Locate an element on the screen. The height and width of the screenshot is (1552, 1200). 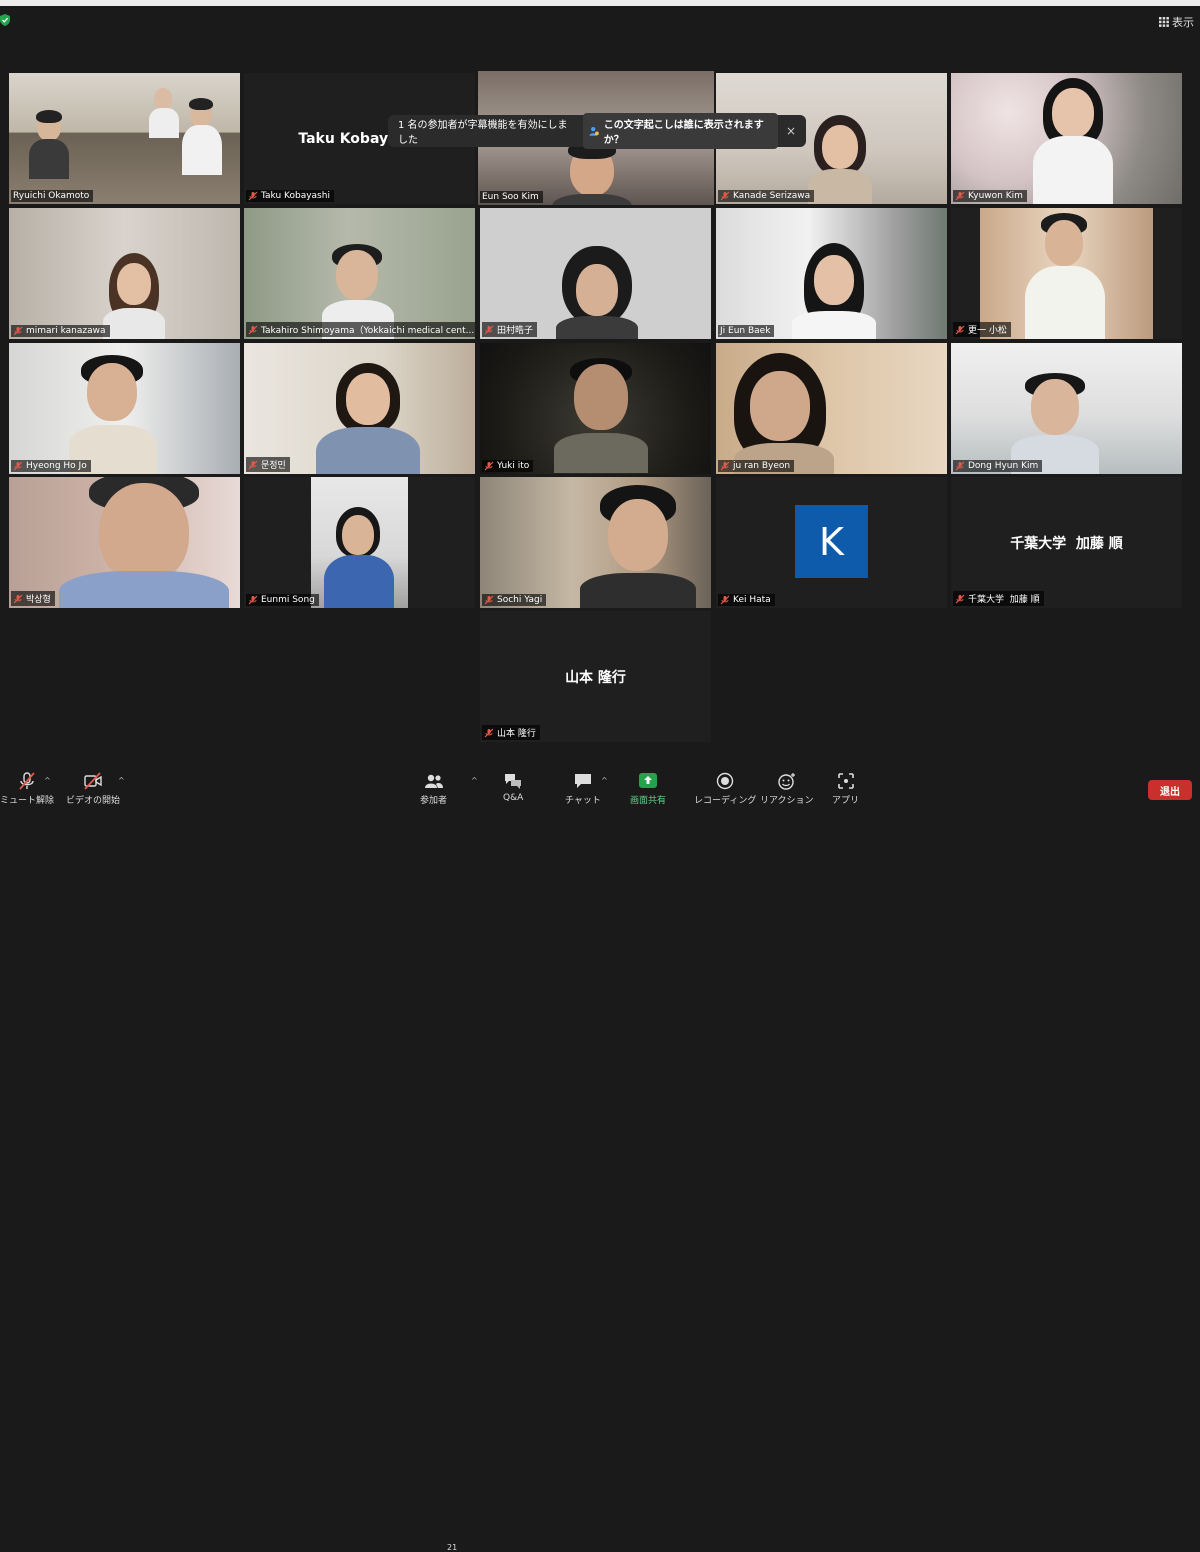
video-tile: 山本 隆行 山本 隆行 is located at coordinates (595, 676).